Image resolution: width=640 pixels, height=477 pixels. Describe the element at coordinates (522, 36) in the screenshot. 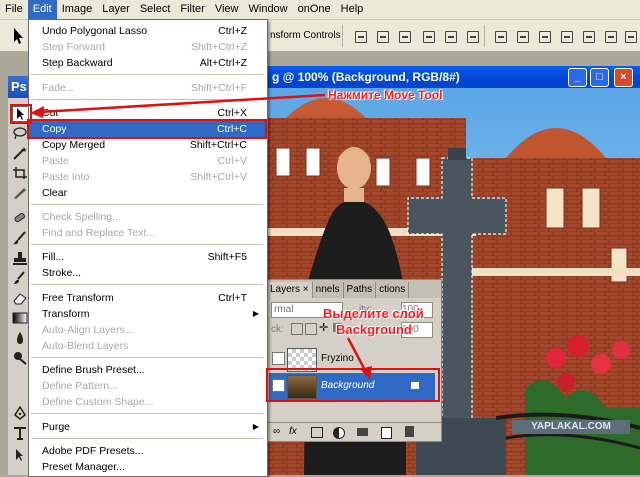

I see `distribute-vcenter-icon` at that location.